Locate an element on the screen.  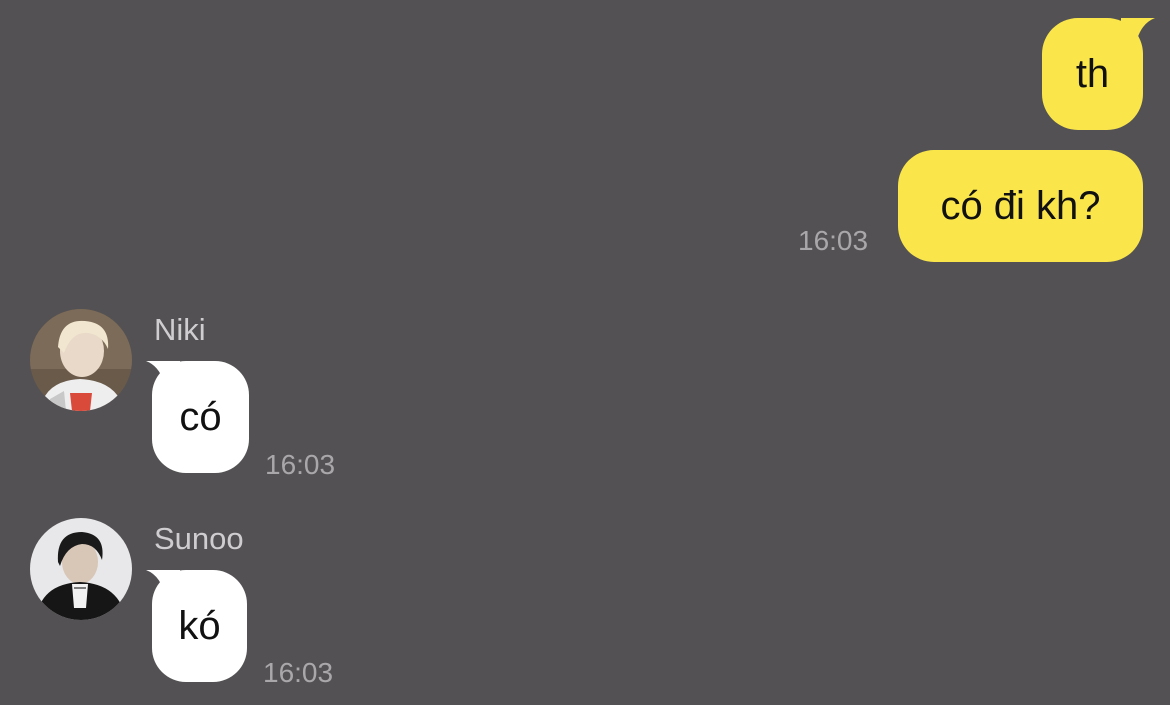
incoming-message-bubble: có is located at coordinates (197, 417).